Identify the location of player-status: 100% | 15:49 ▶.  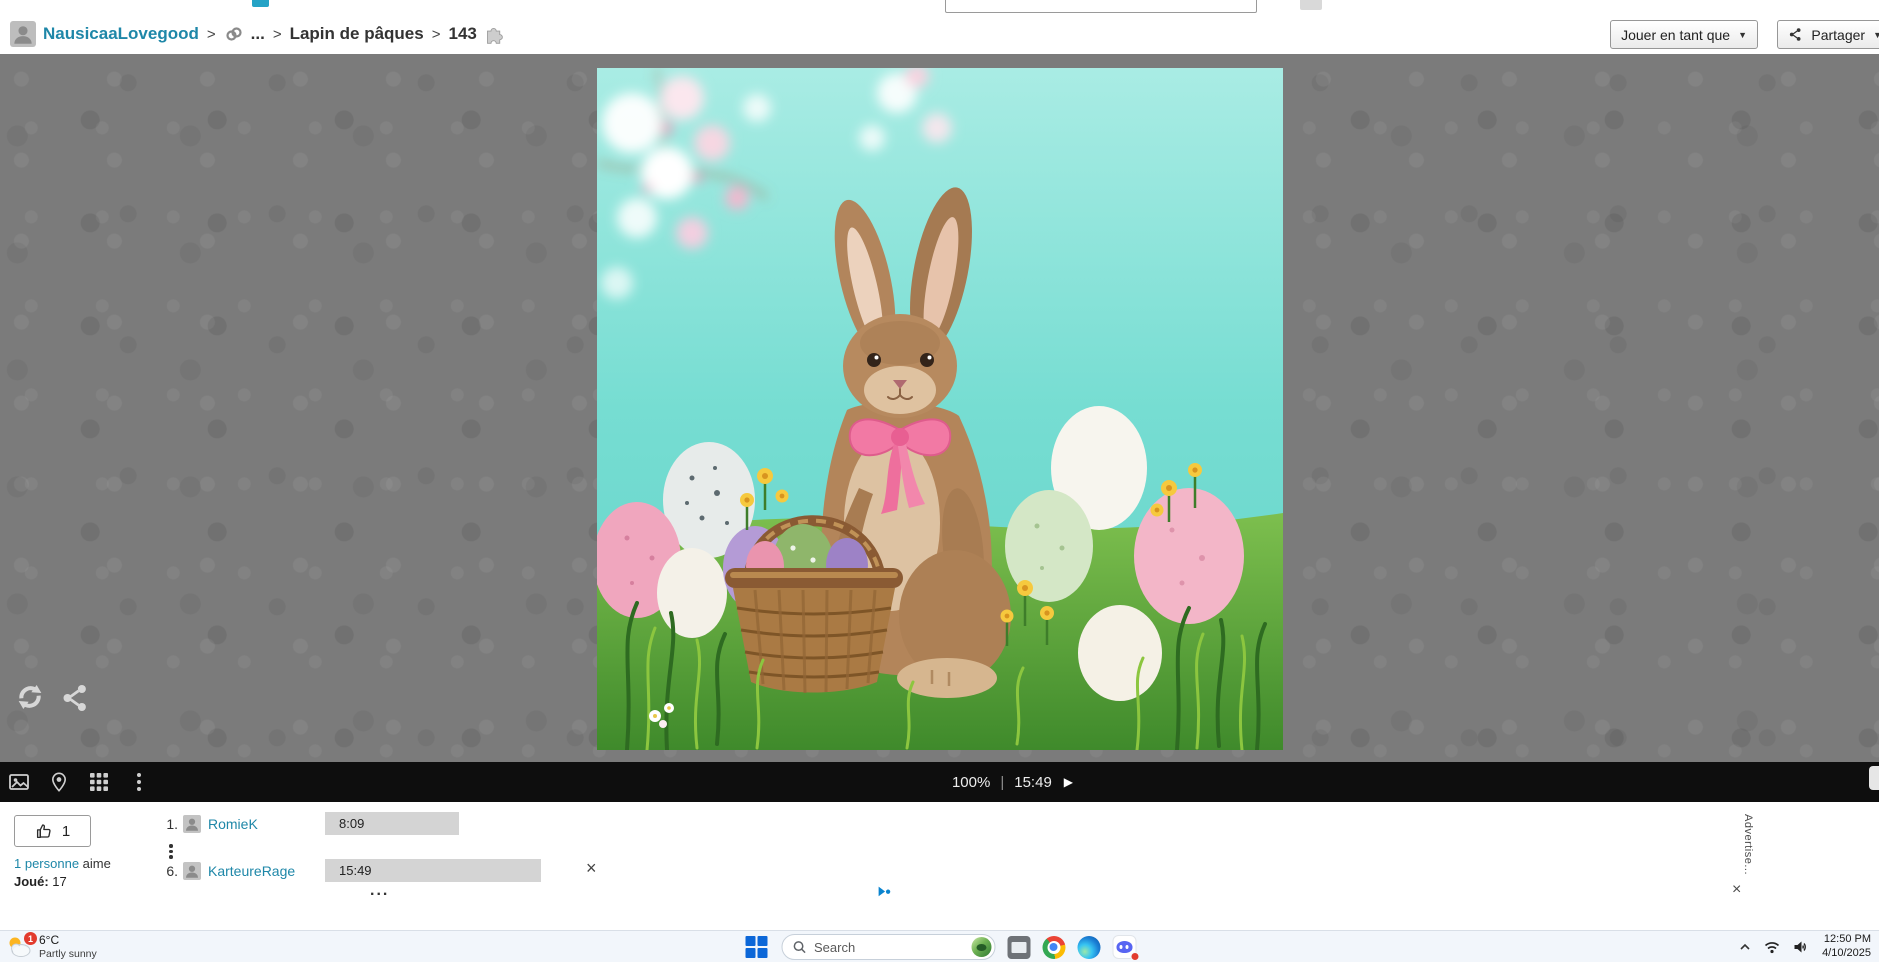
(1012, 782).